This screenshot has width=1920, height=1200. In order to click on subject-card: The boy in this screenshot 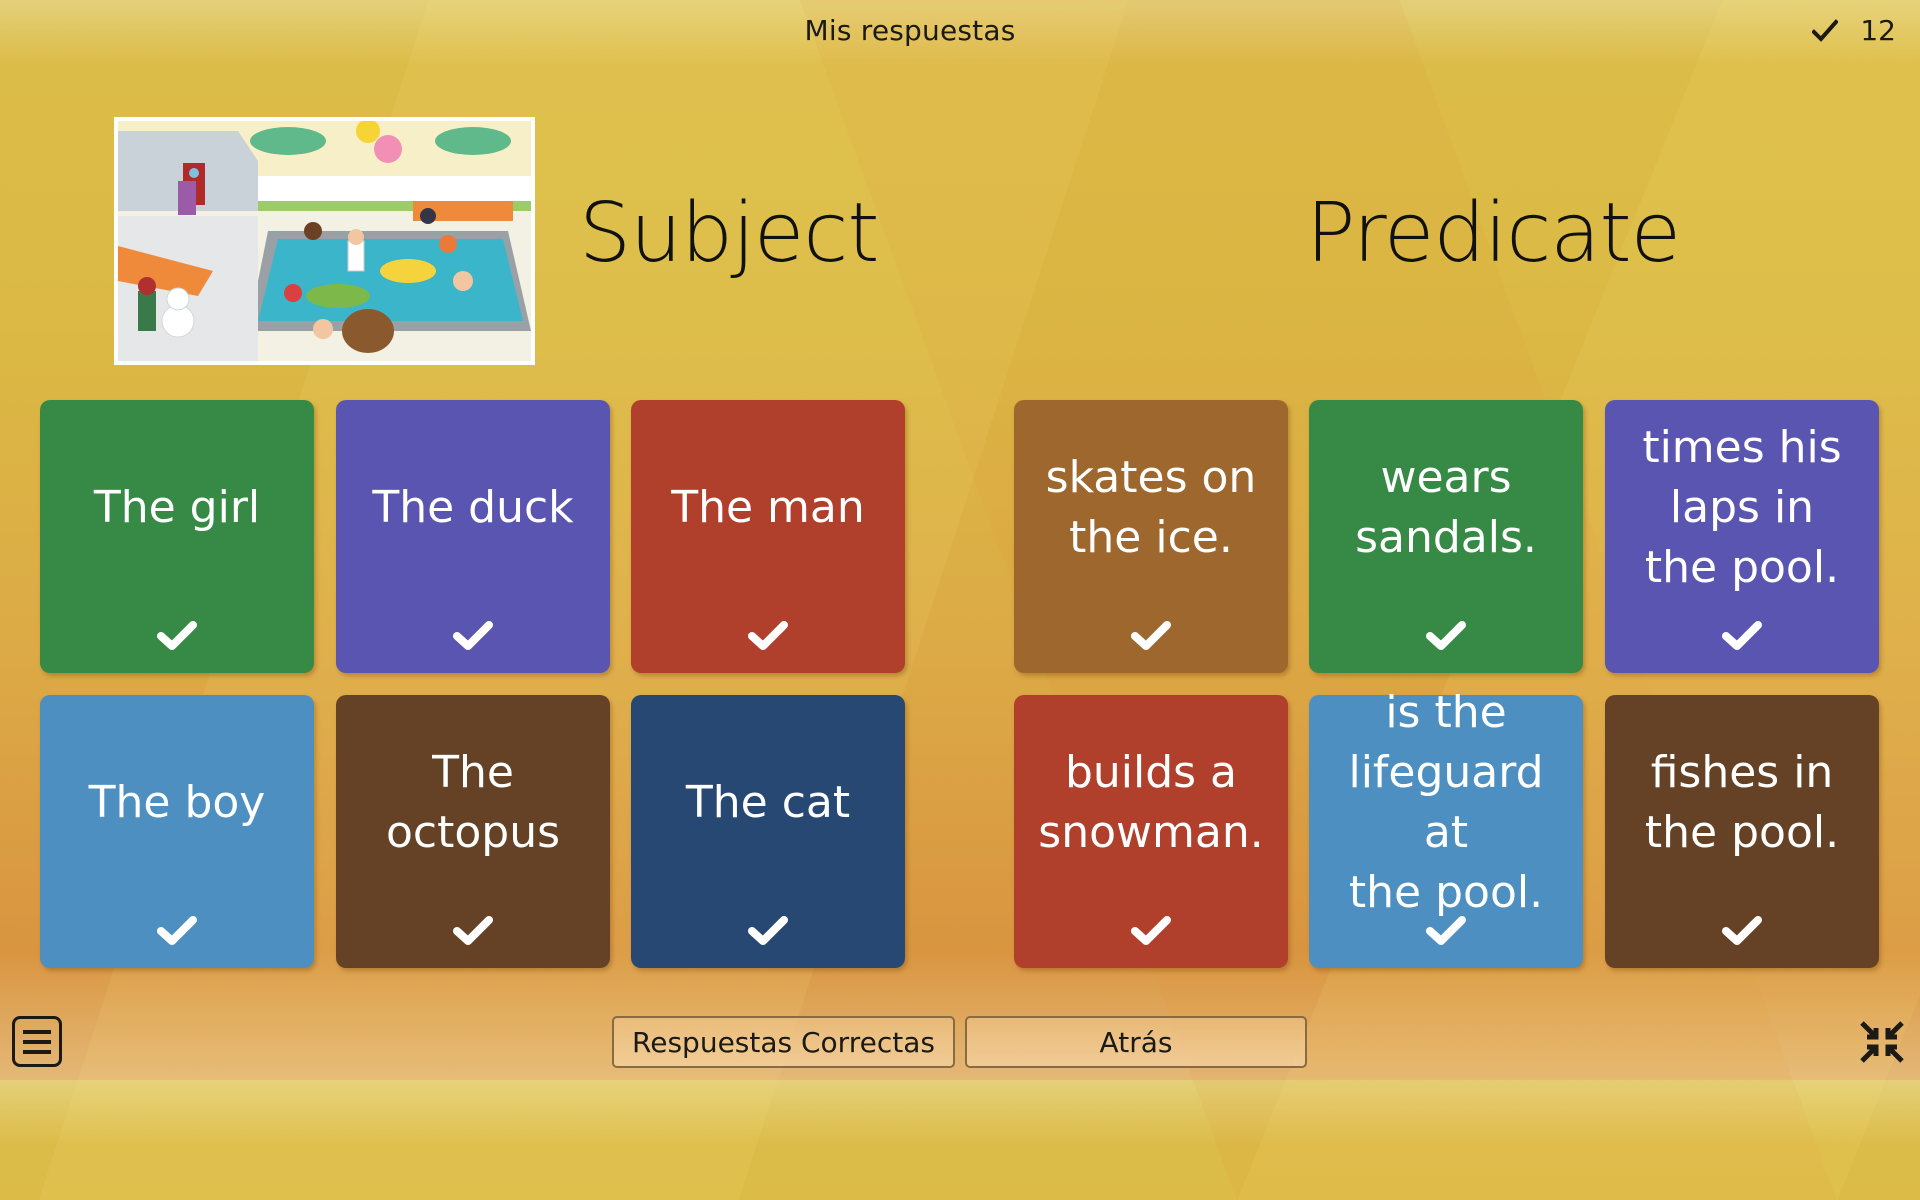, I will do `click(177, 831)`.